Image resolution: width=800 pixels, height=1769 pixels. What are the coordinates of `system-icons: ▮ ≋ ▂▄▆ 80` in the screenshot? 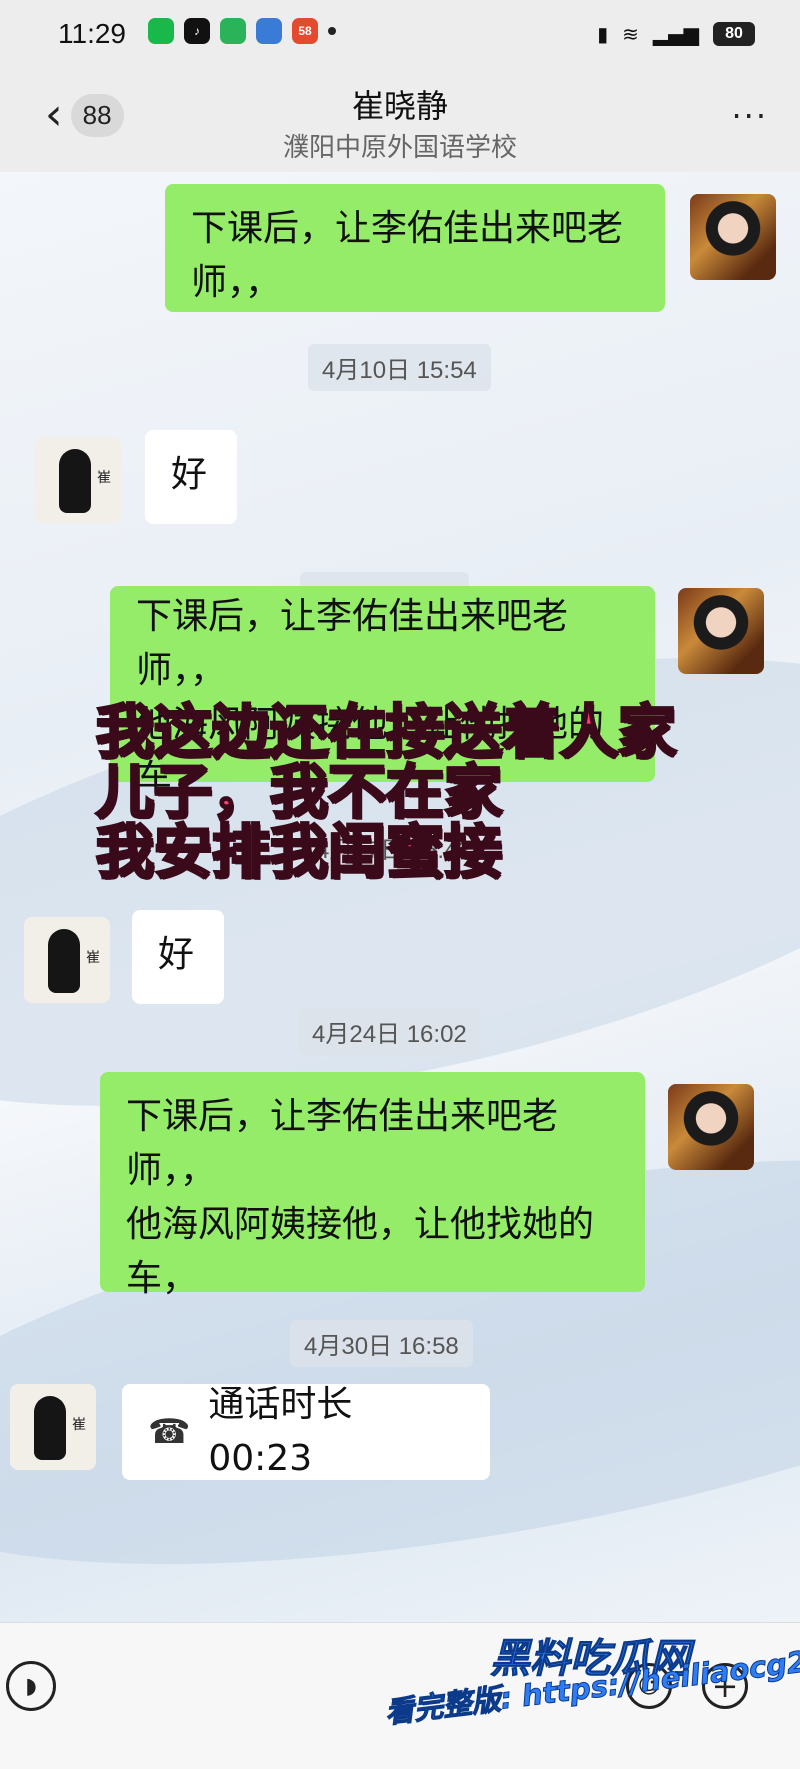 It's located at (676, 34).